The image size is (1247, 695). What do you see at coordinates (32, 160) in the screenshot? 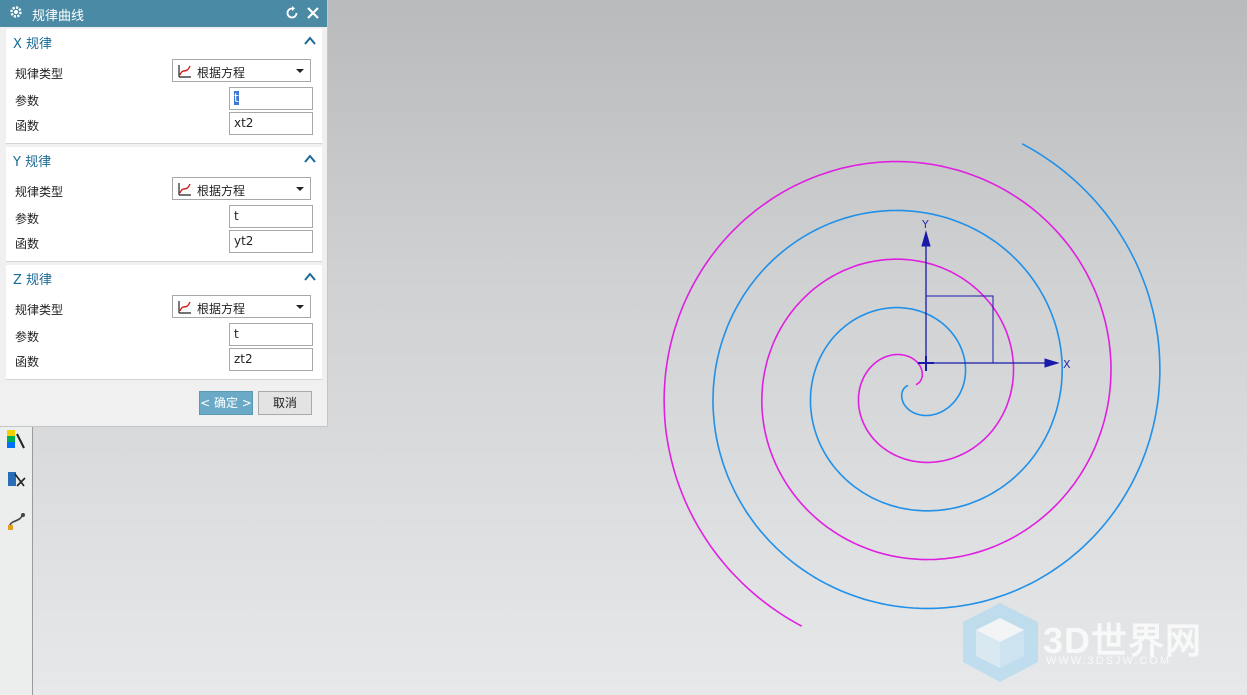
I see `group-y-header: Y 规律` at bounding box center [32, 160].